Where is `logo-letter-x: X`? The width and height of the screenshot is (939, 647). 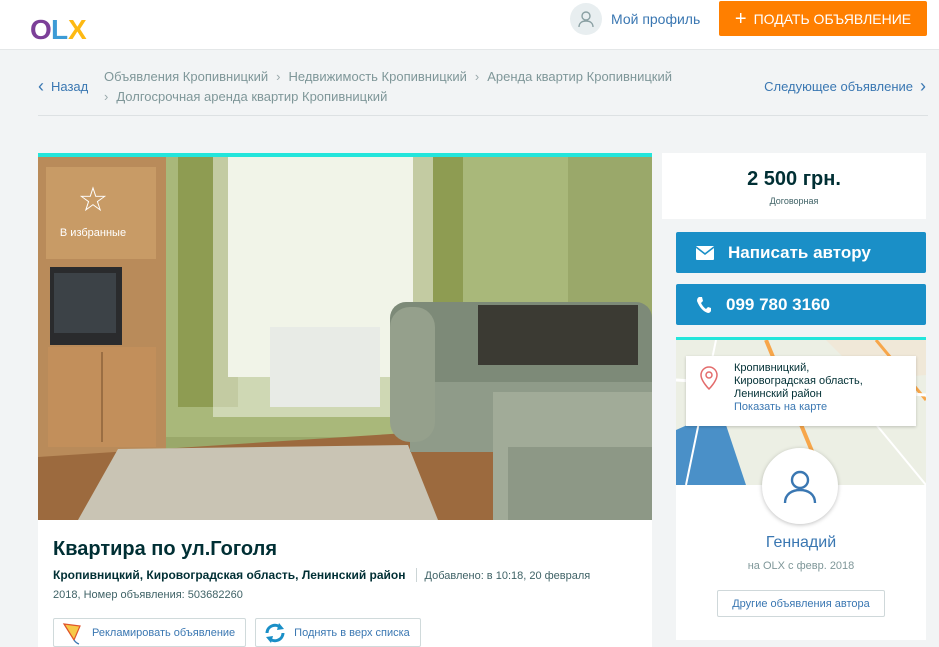
logo-letter-x: X is located at coordinates (77, 29).